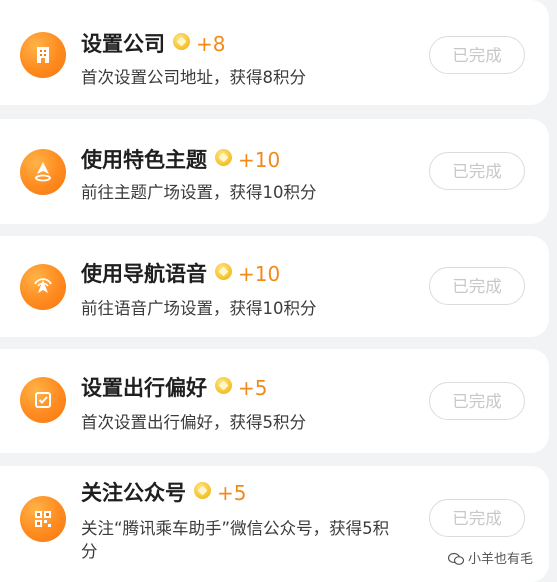  I want to click on building-icon, so click(43, 55).